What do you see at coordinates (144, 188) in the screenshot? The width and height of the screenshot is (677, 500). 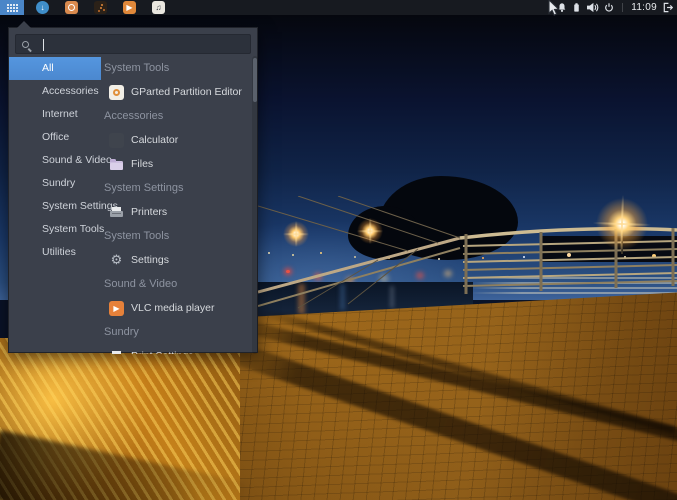 I see `section-header: System Settings` at bounding box center [144, 188].